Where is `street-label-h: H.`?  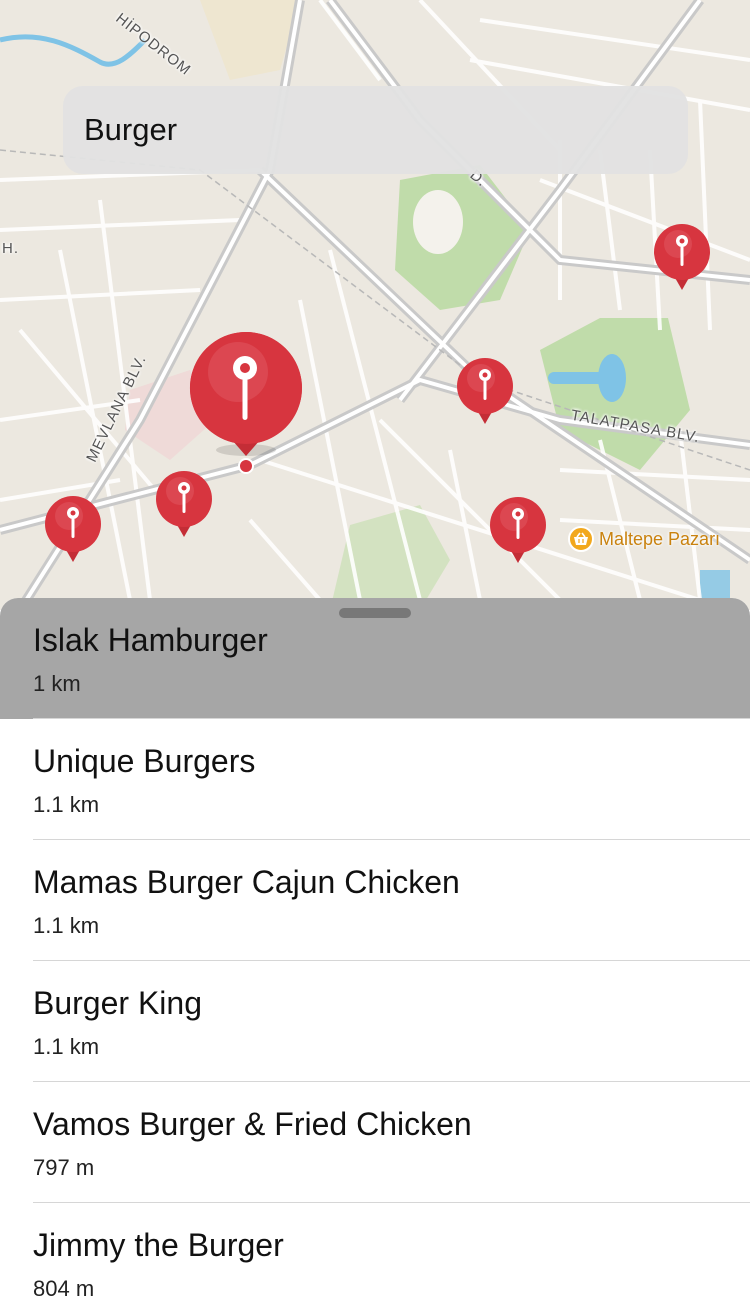
street-label-h: H. is located at coordinates (10, 248).